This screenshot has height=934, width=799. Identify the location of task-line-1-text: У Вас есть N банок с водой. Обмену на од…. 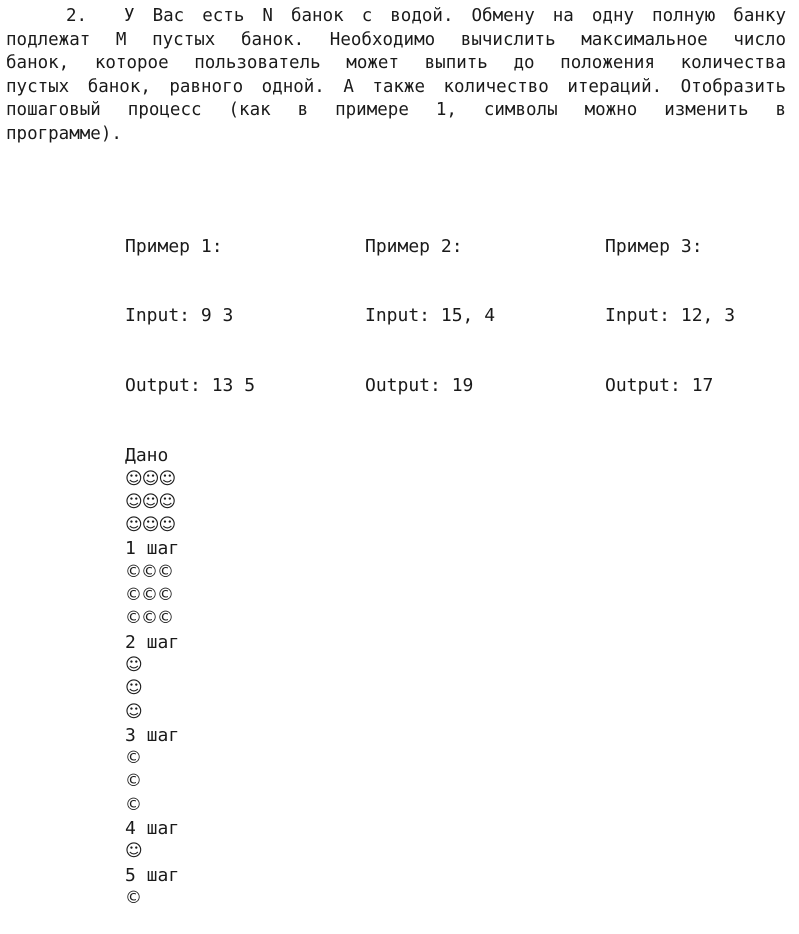
(455, 16).